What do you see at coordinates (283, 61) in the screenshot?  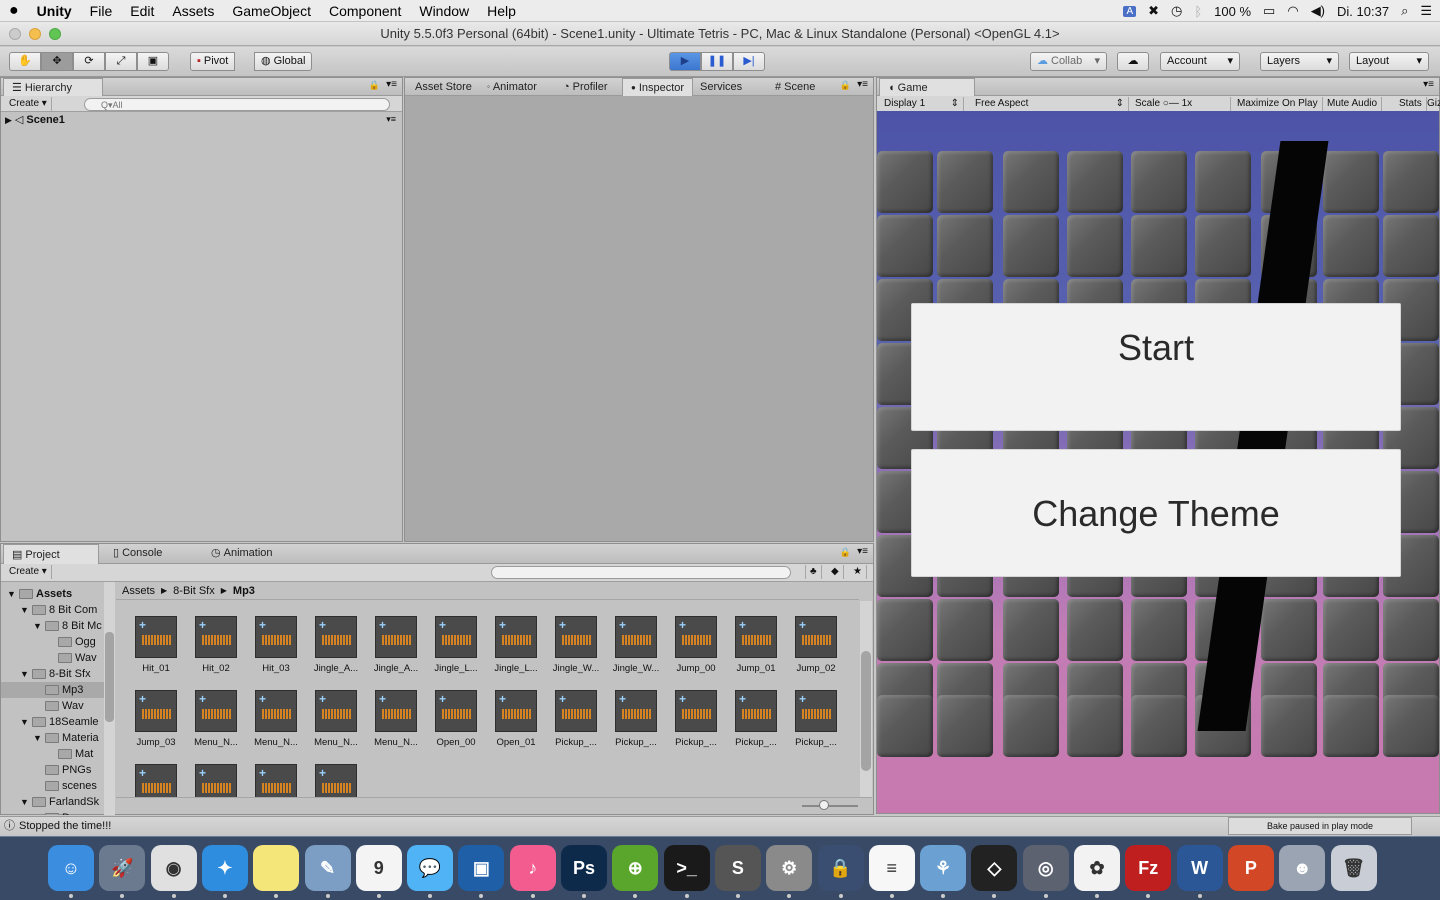 I see `global-toggle: ◍ Global` at bounding box center [283, 61].